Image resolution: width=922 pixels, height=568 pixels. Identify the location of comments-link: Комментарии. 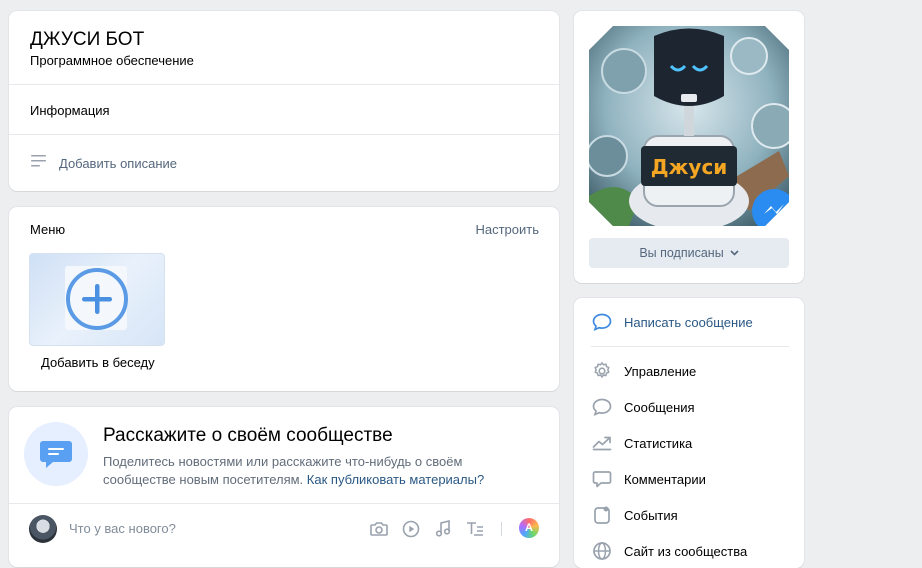
(648, 479).